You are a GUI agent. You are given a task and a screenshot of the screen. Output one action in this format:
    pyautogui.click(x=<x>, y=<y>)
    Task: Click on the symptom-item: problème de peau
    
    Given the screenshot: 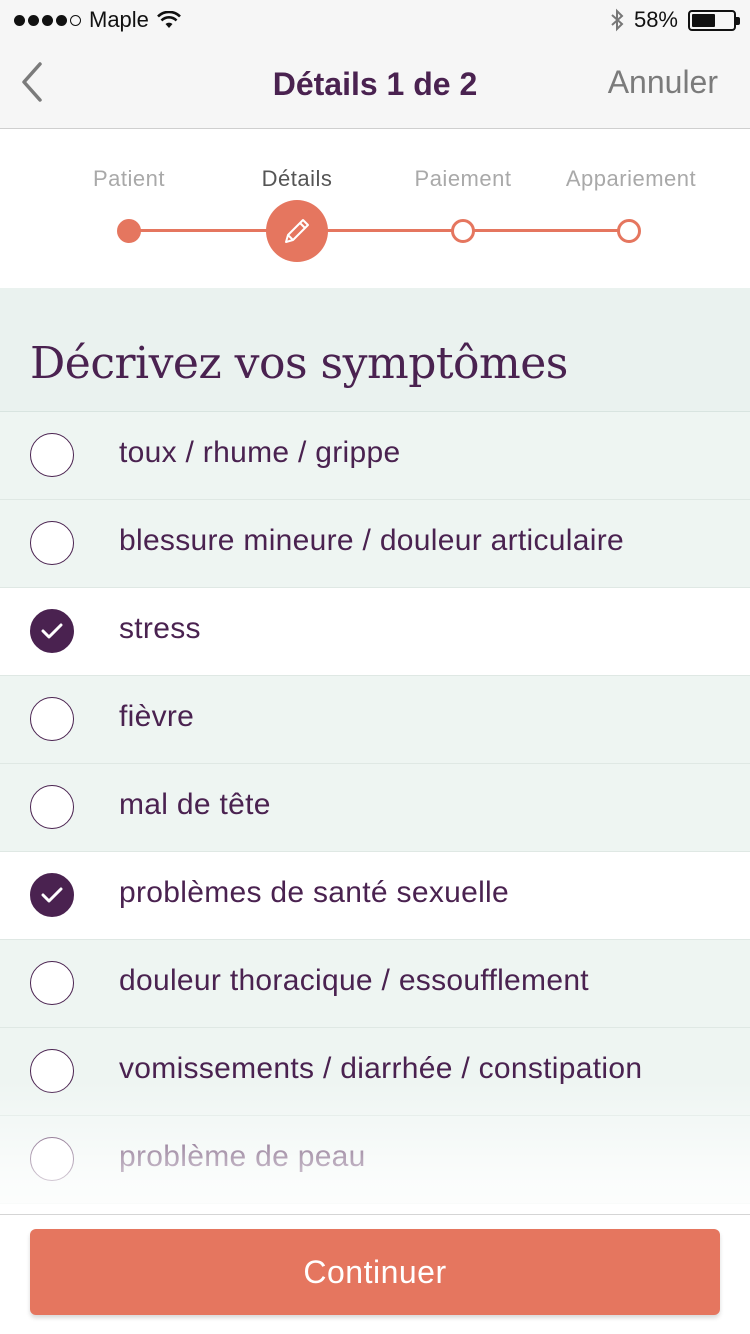 What is the action you would take?
    pyautogui.click(x=375, y=1160)
    